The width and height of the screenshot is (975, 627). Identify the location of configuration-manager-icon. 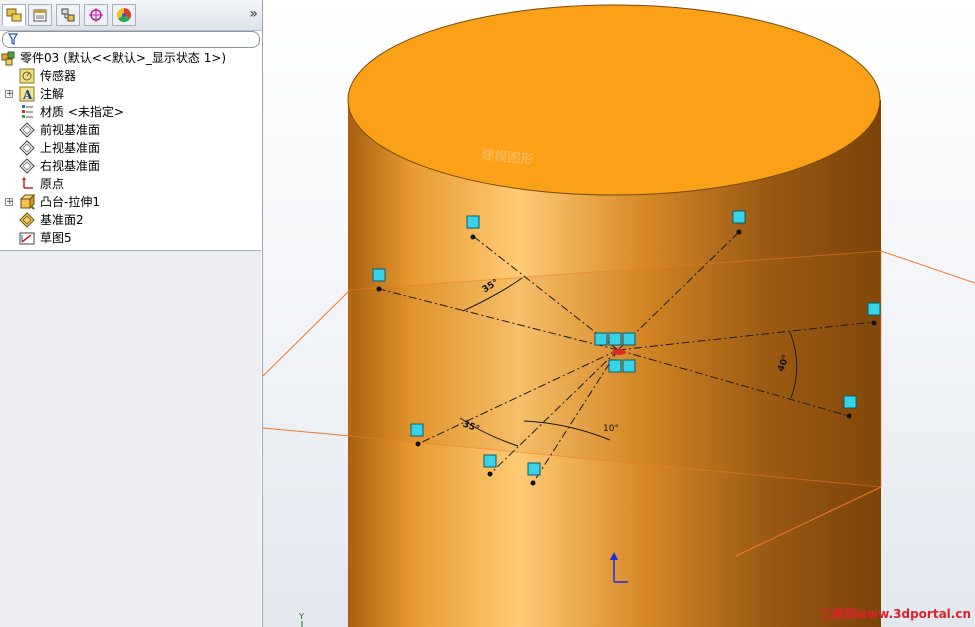
(68, 15).